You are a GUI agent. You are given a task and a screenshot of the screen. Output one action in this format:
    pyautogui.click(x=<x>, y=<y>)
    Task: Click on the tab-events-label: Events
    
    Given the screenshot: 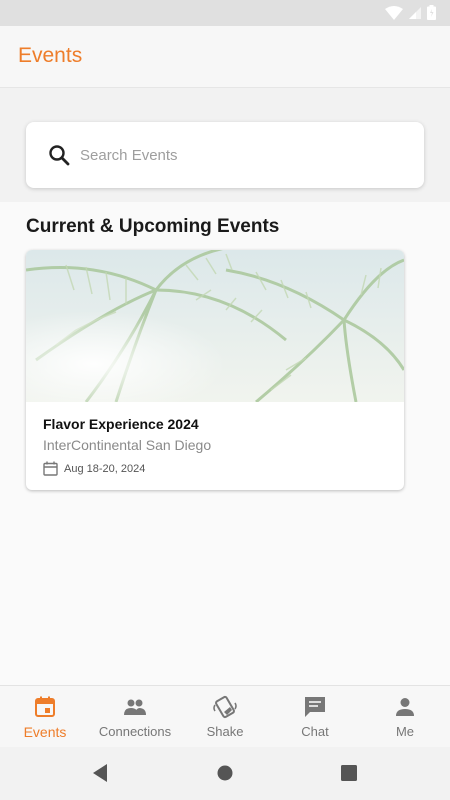 What is the action you would take?
    pyautogui.click(x=45, y=732)
    